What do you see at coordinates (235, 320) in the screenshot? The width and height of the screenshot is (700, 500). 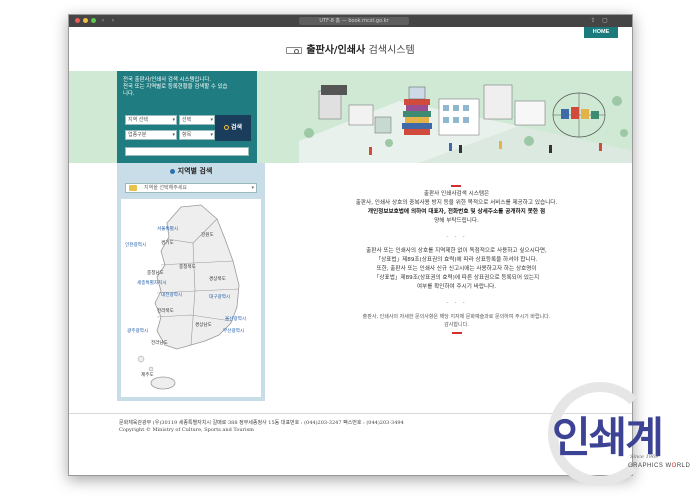 I see `map-label-ulsan: 울산광역시` at bounding box center [235, 320].